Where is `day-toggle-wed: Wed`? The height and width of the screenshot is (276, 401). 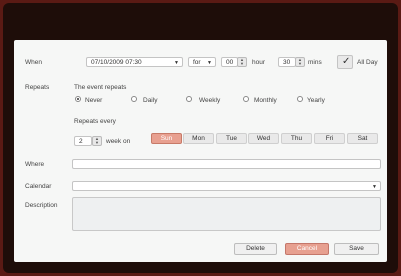
day-toggle-wed: Wed is located at coordinates (263, 138).